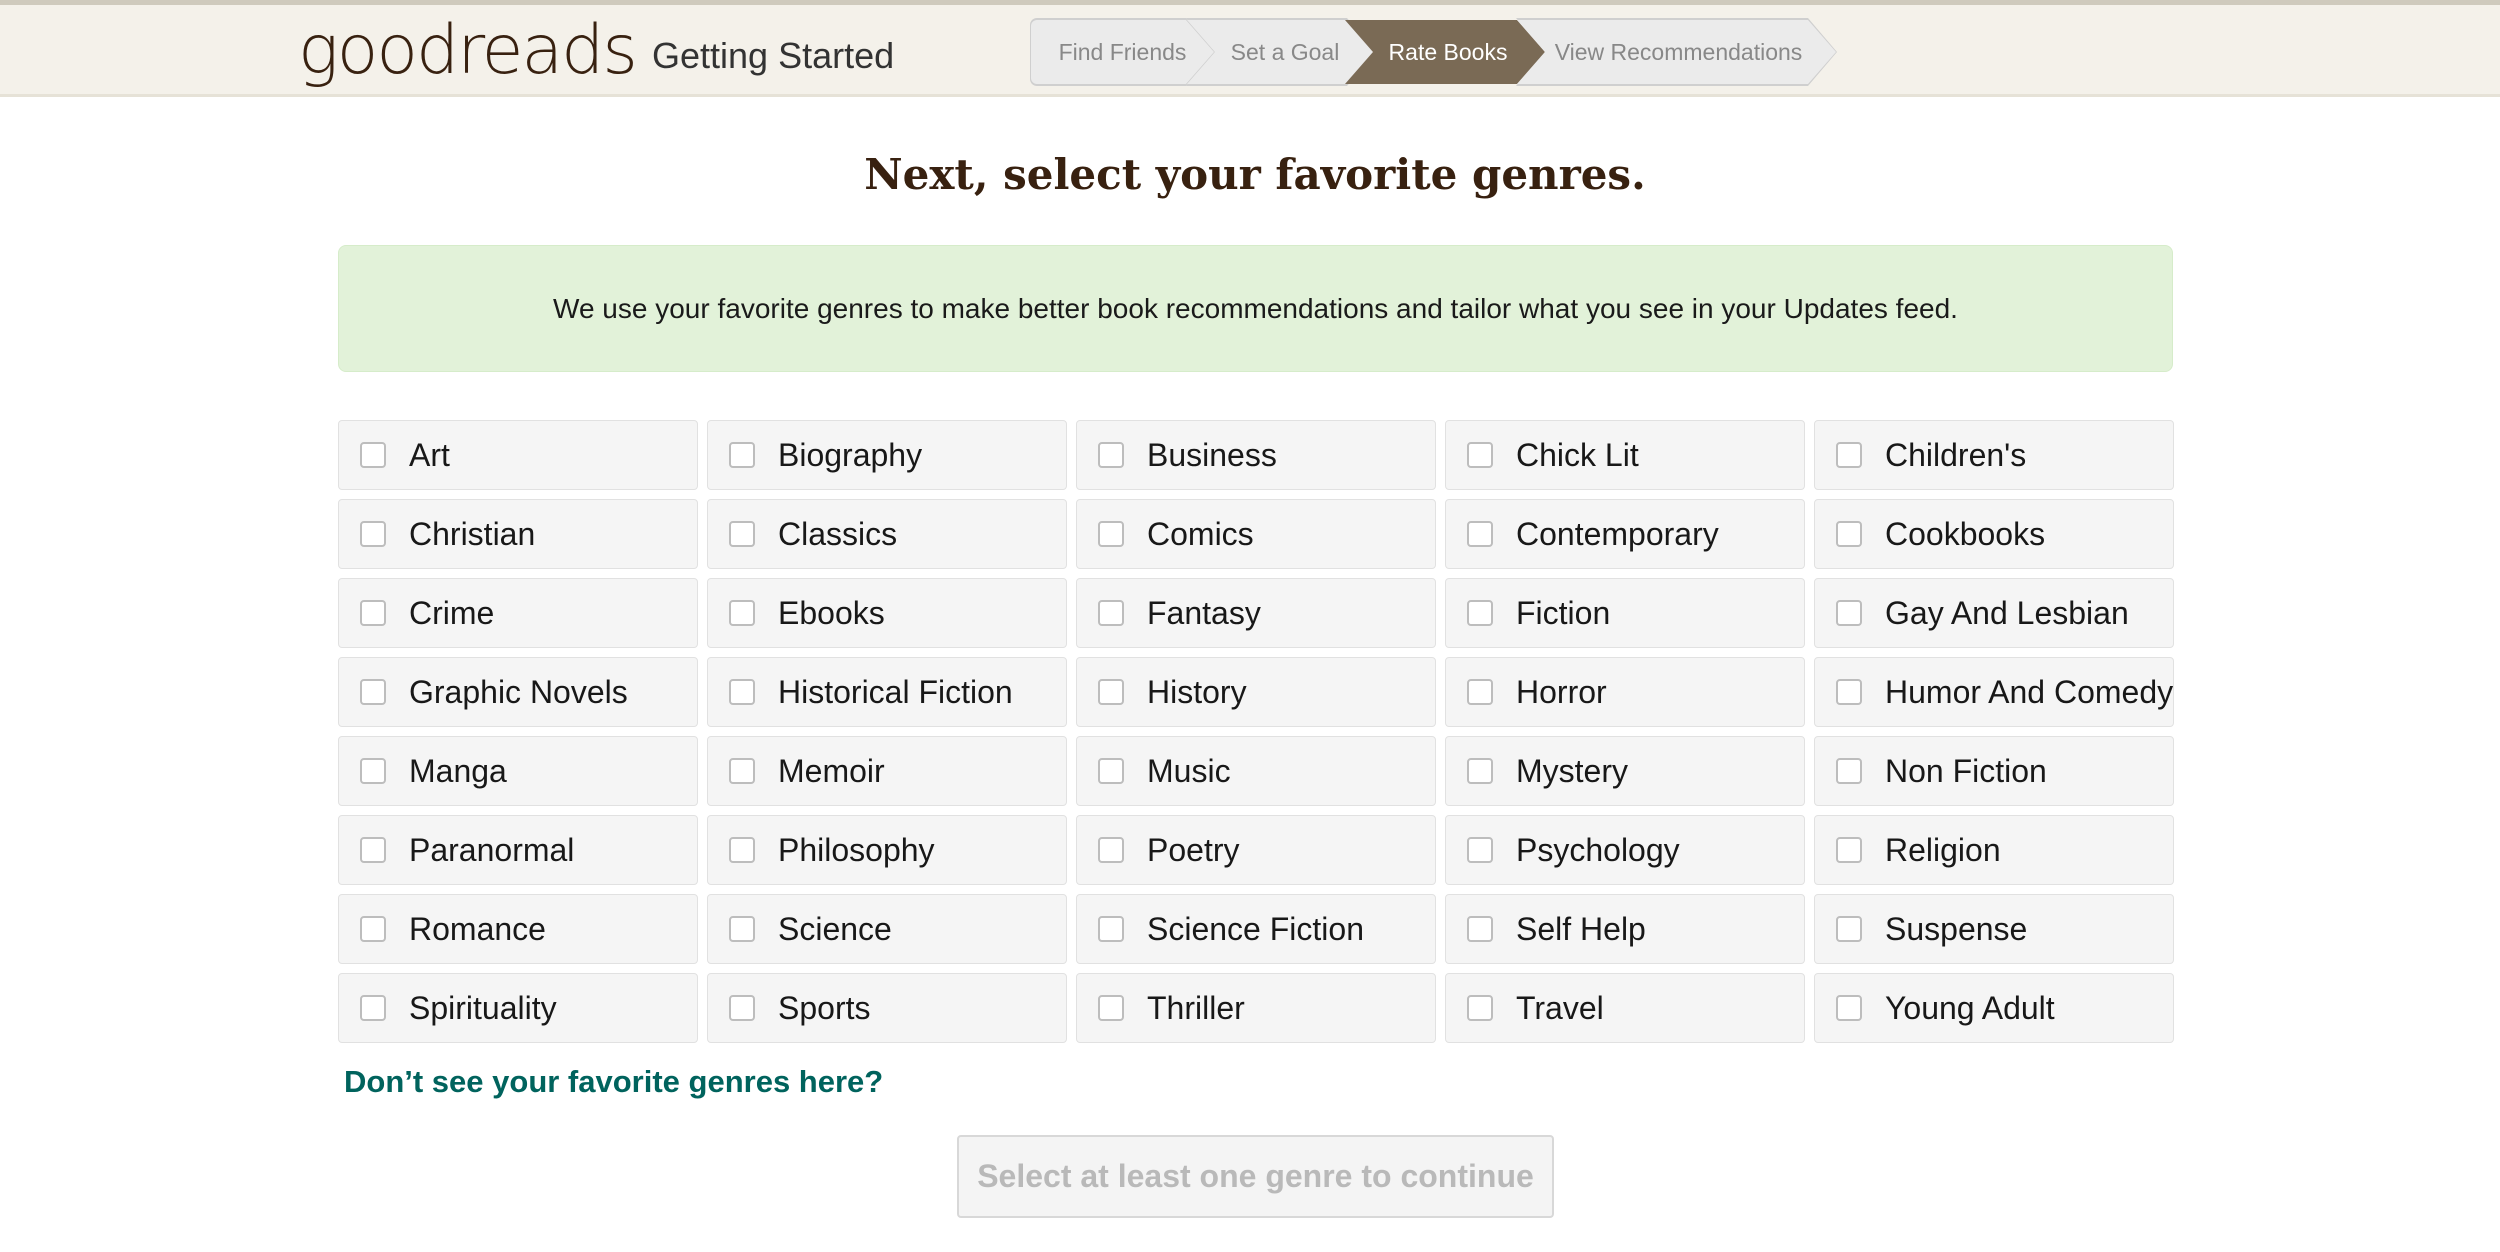 This screenshot has height=1252, width=2500. I want to click on genre-option: Music, so click(1256, 771).